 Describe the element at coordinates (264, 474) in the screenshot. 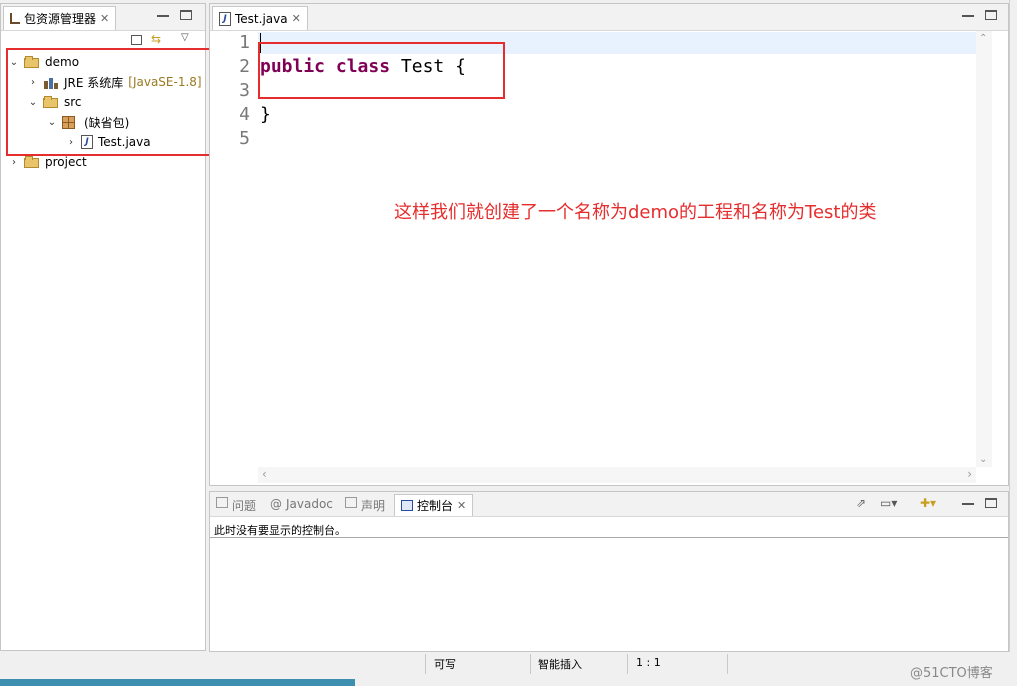

I see `scroll-left-icon: ‹` at that location.